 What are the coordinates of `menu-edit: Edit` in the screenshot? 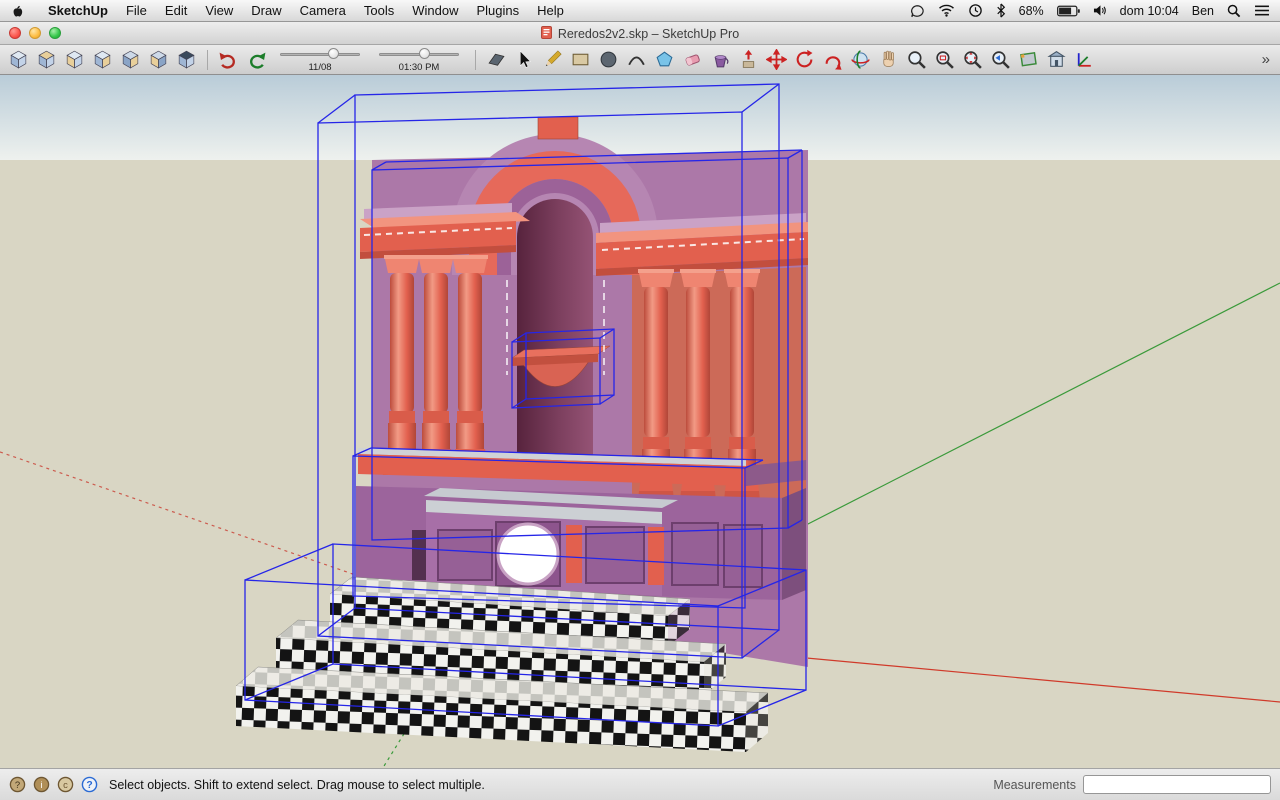 It's located at (176, 11).